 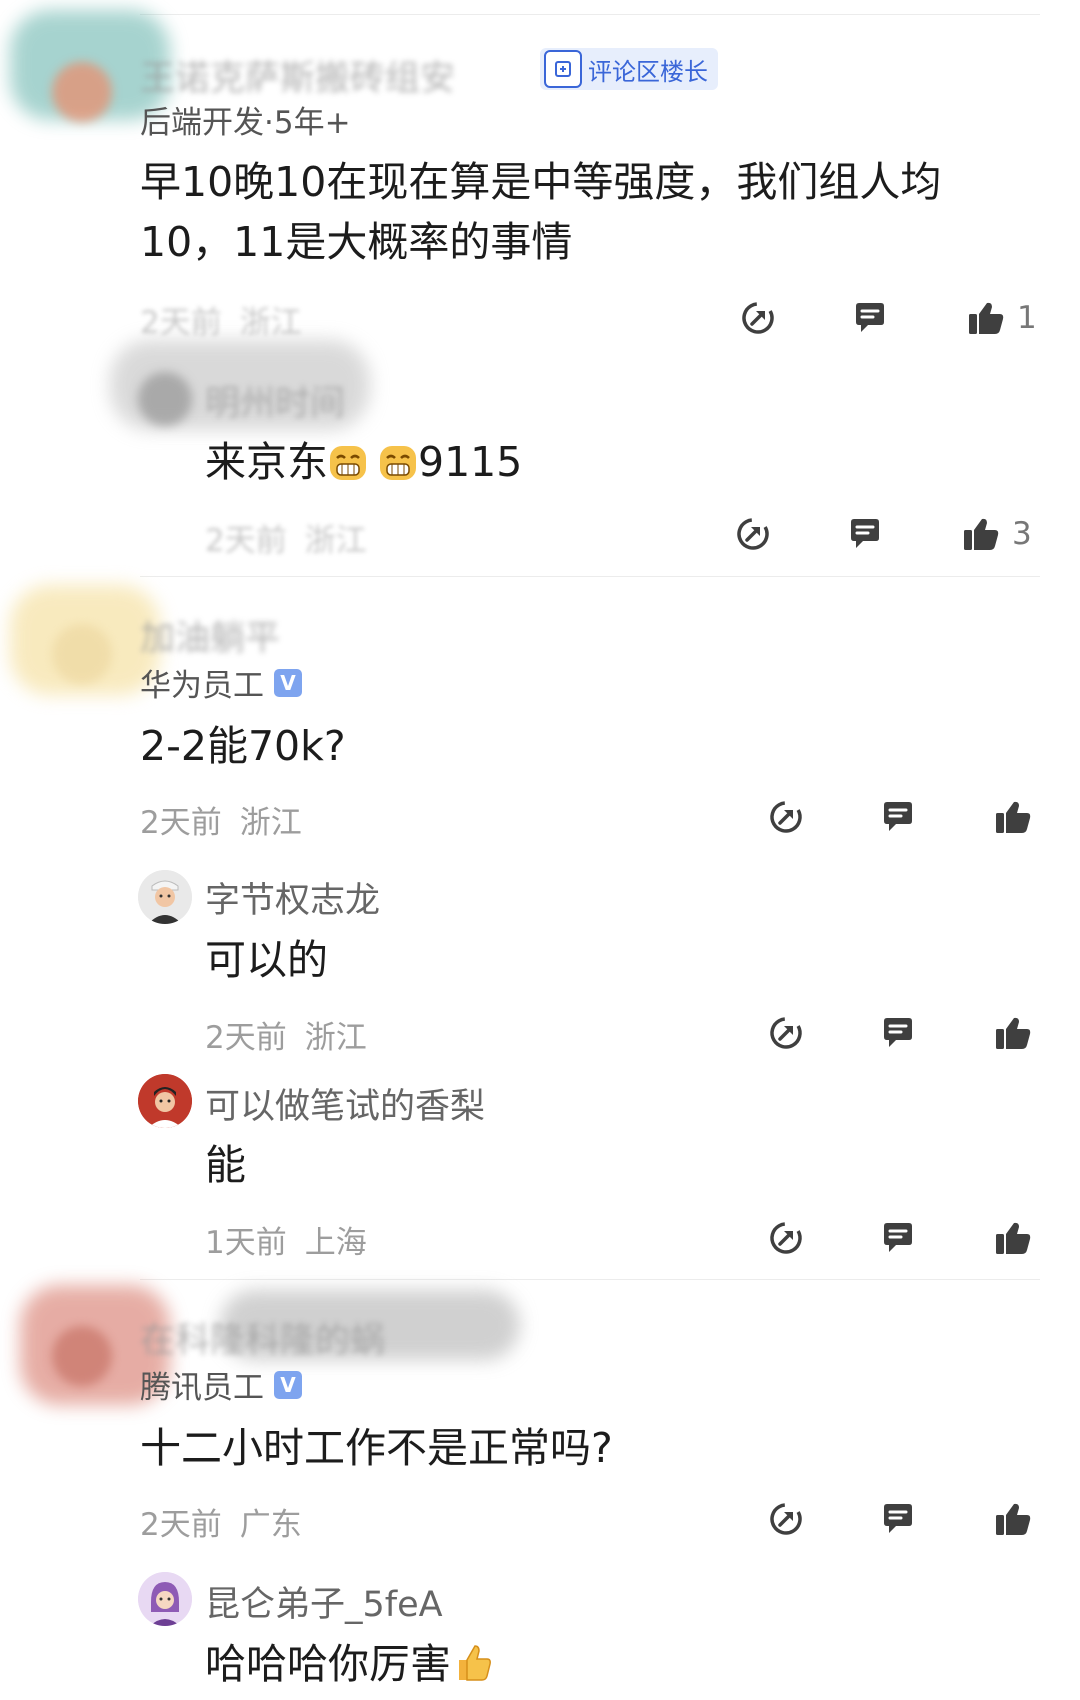 What do you see at coordinates (470, 462) in the screenshot?
I see `reply-text-suffix: 9115` at bounding box center [470, 462].